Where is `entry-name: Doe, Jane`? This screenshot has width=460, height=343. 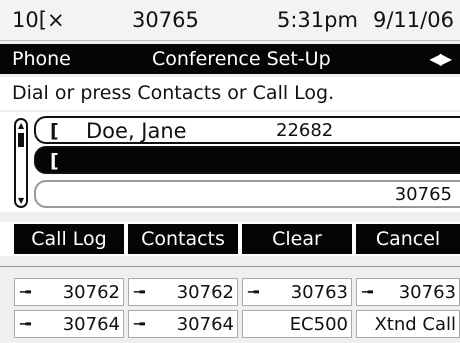
entry-name: Doe, Jane is located at coordinates (136, 131).